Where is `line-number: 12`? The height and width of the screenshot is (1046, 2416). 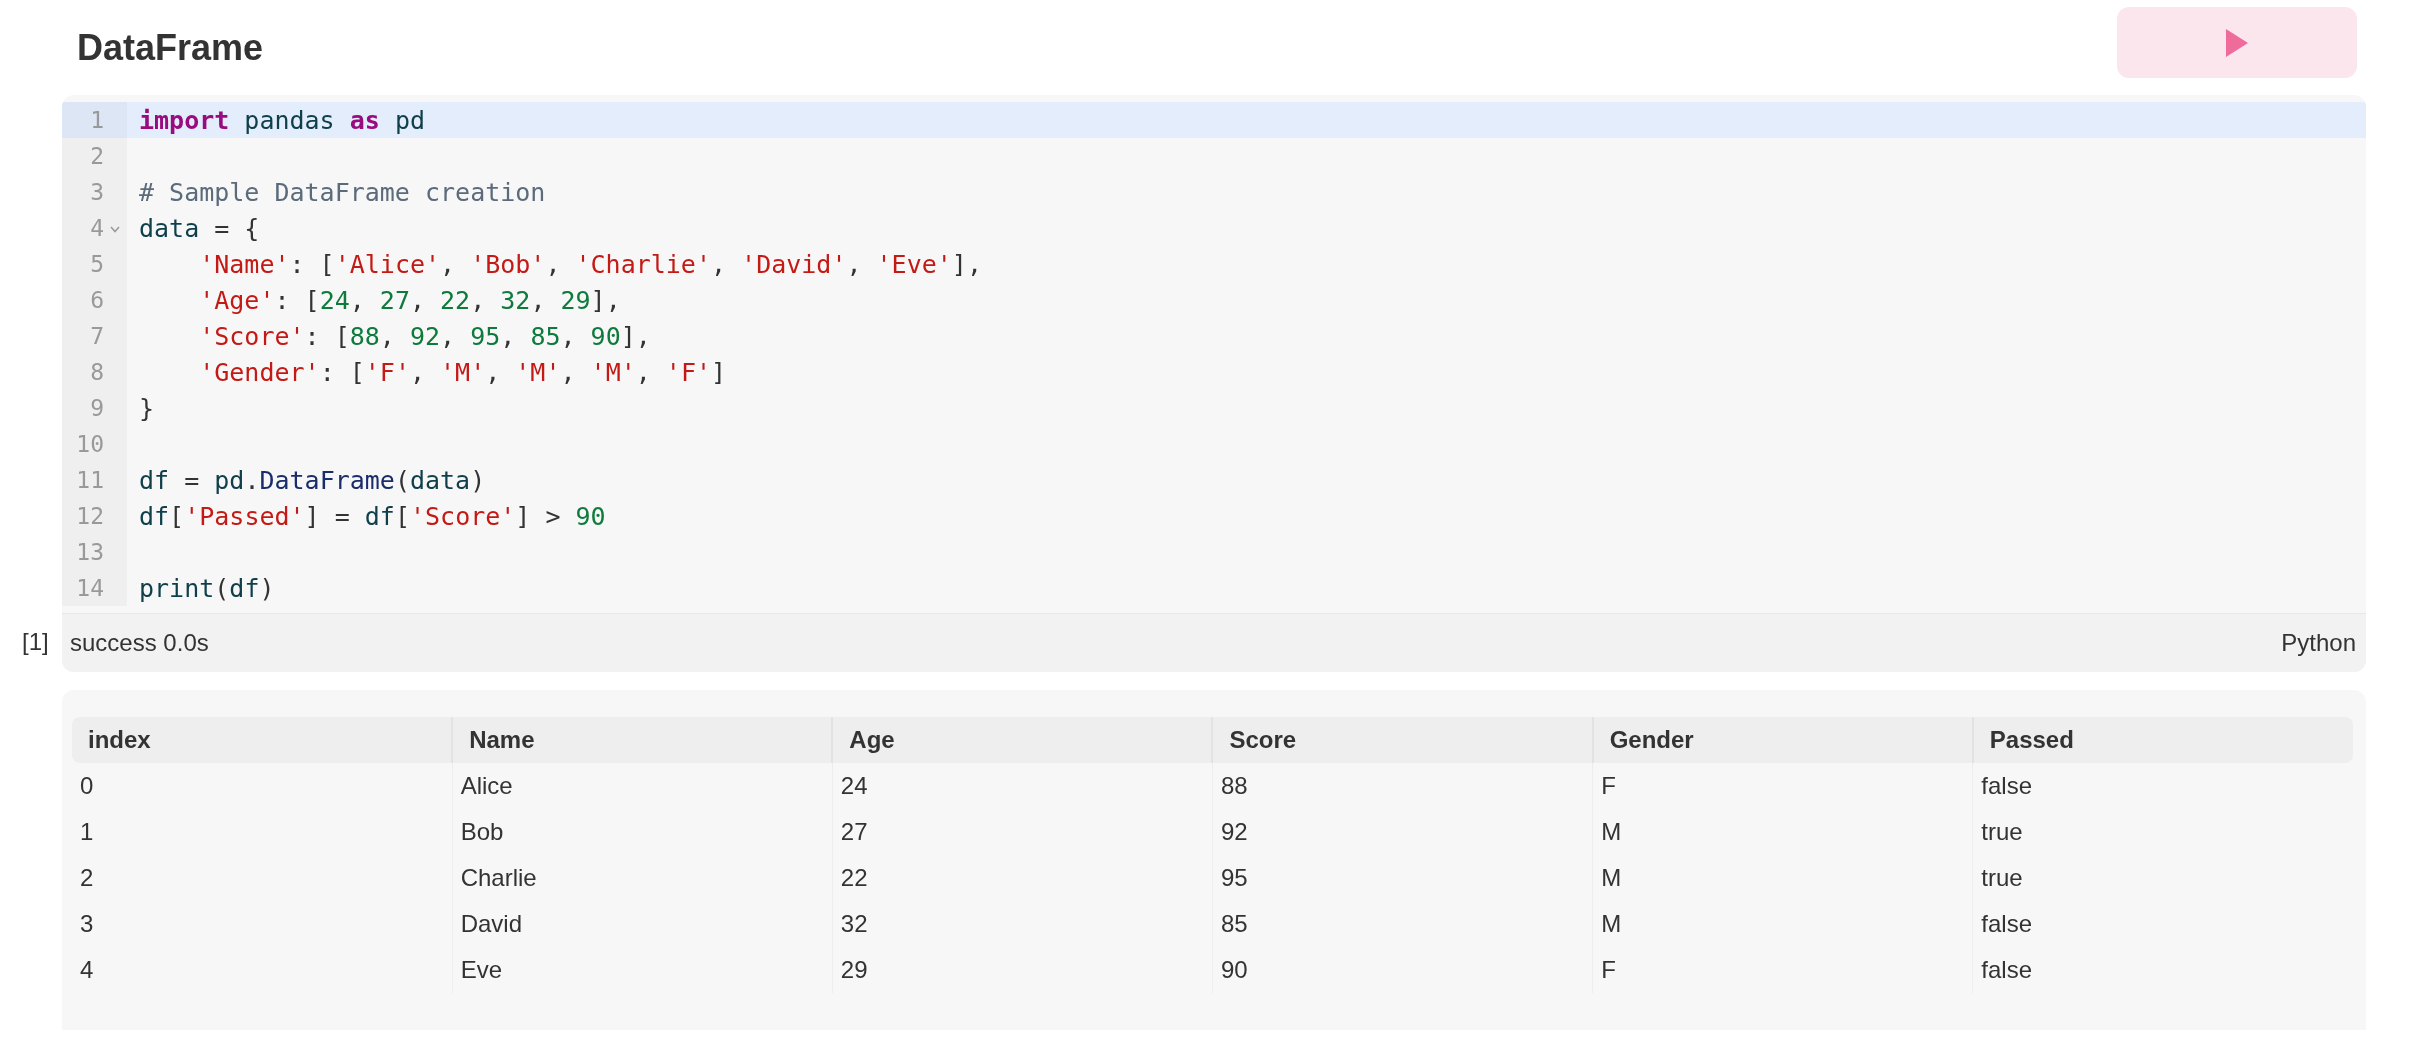
line-number: 12 is located at coordinates (89, 516).